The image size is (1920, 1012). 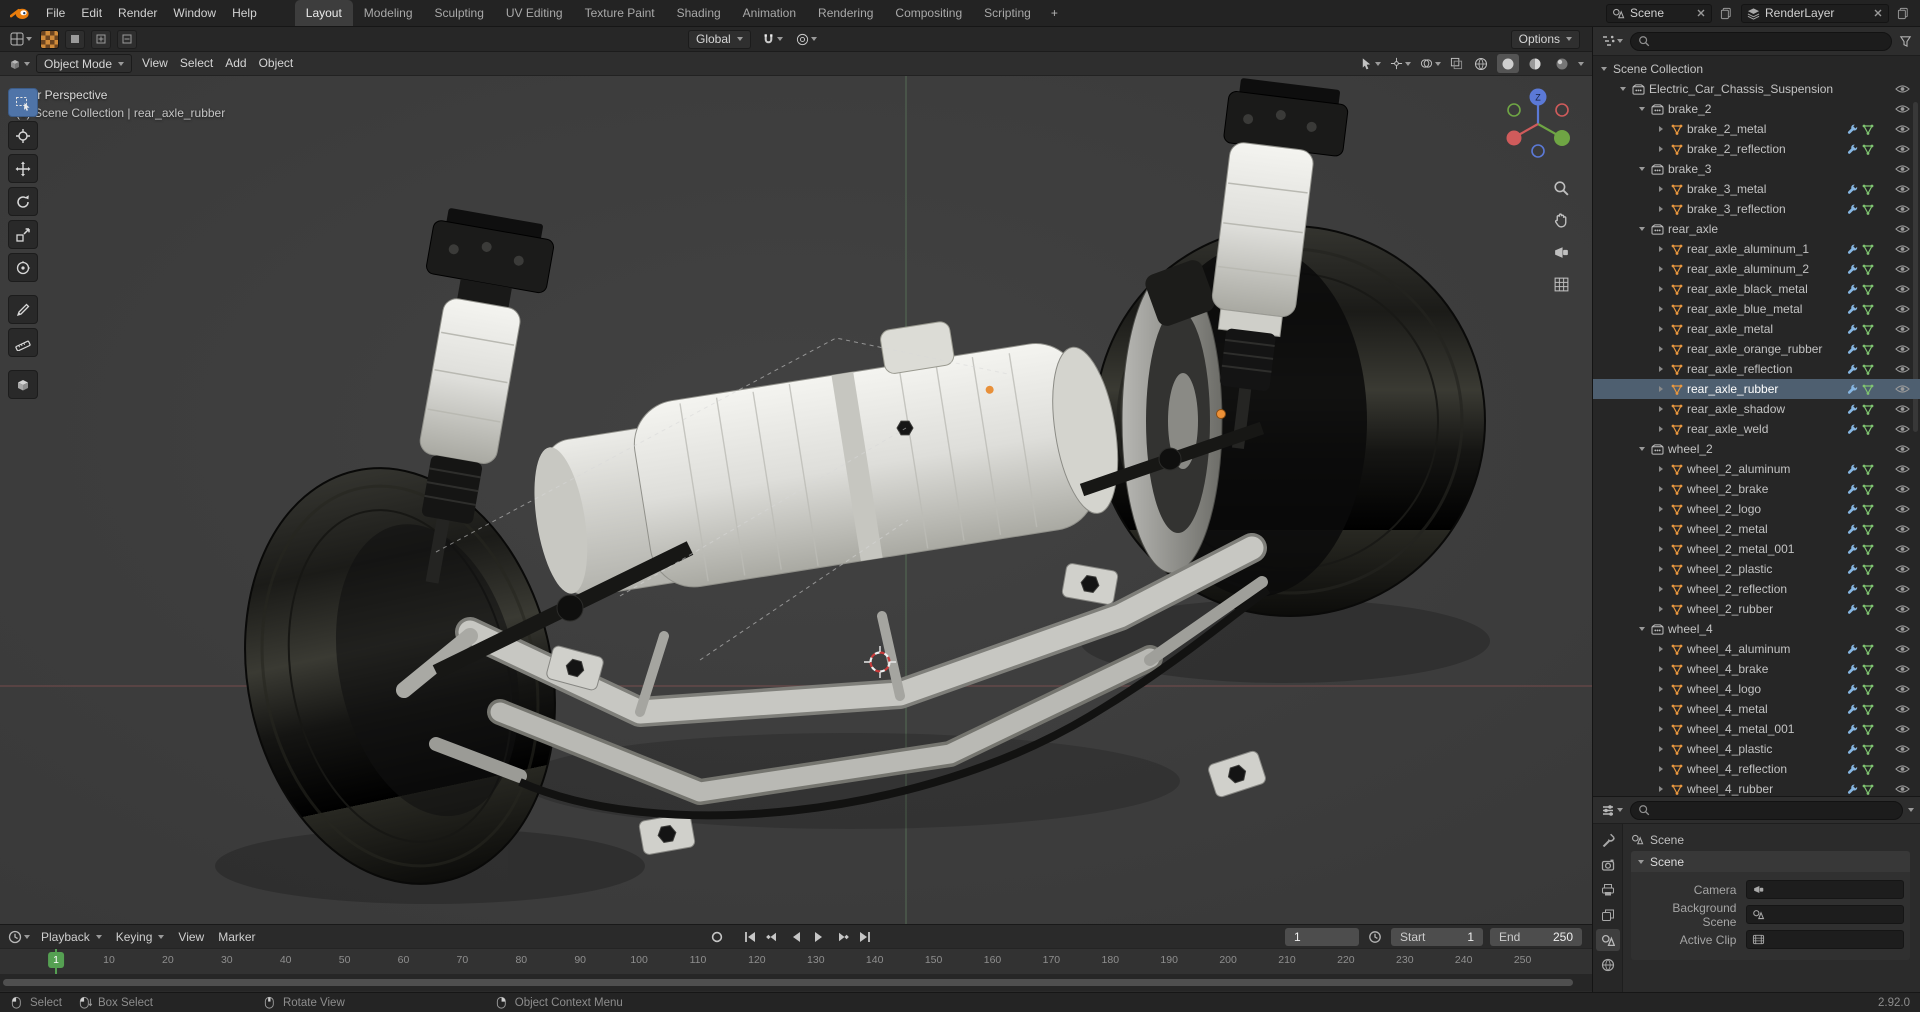 I want to click on tool-add-cube-icon, so click(x=23, y=384).